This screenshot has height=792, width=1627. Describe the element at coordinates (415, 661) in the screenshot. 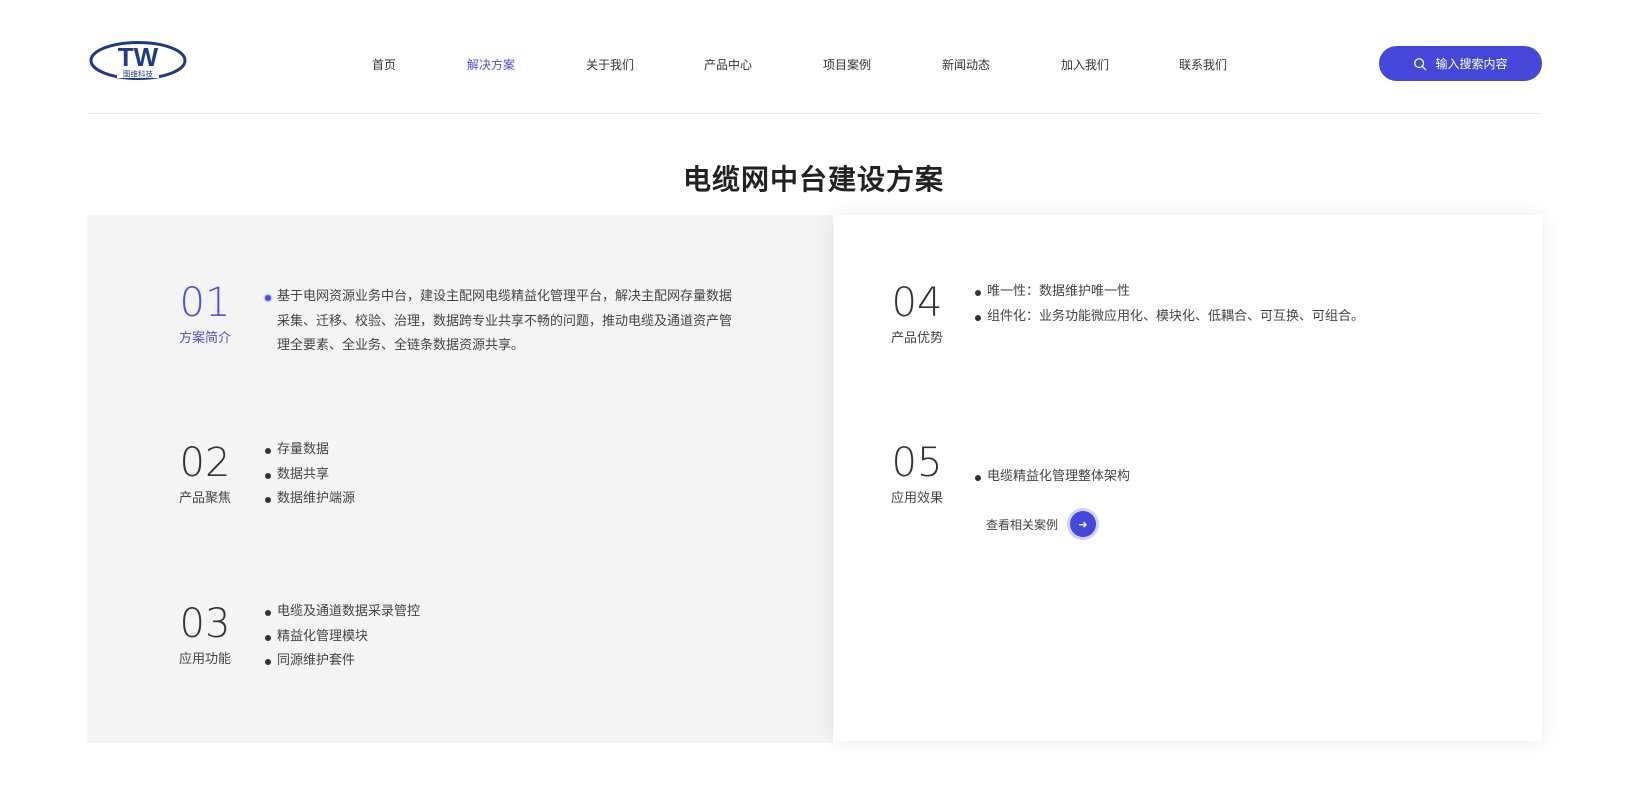

I see `list-item: 同源维护套件` at that location.